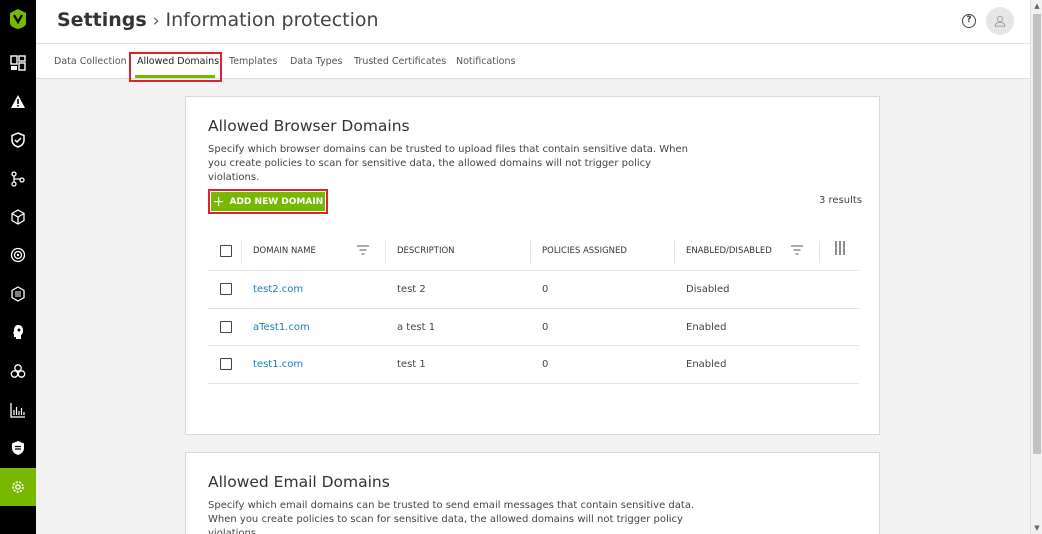  Describe the element at coordinates (272, 20) in the screenshot. I see `breadcrumb-current: Information protection` at that location.